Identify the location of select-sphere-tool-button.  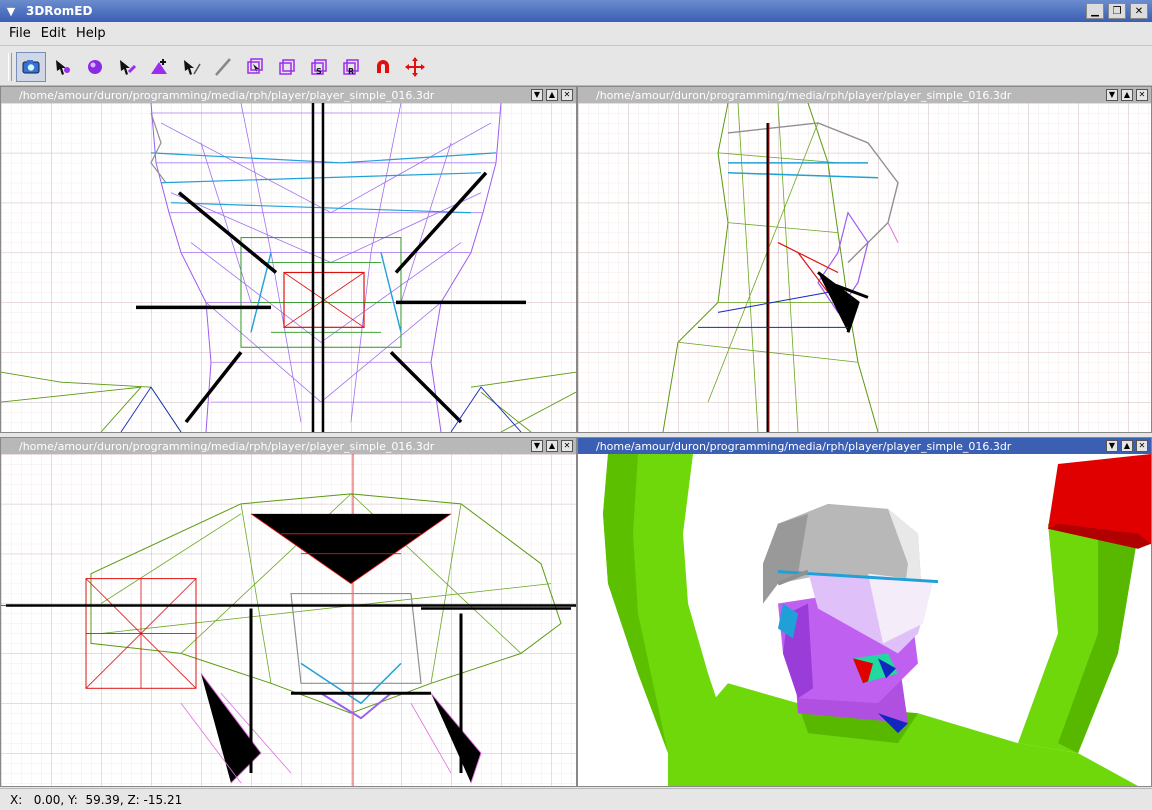
(95, 67).